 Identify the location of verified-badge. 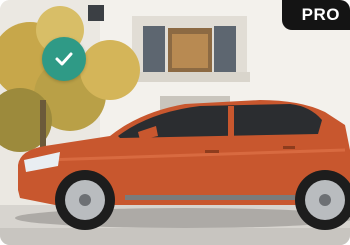
(64, 59).